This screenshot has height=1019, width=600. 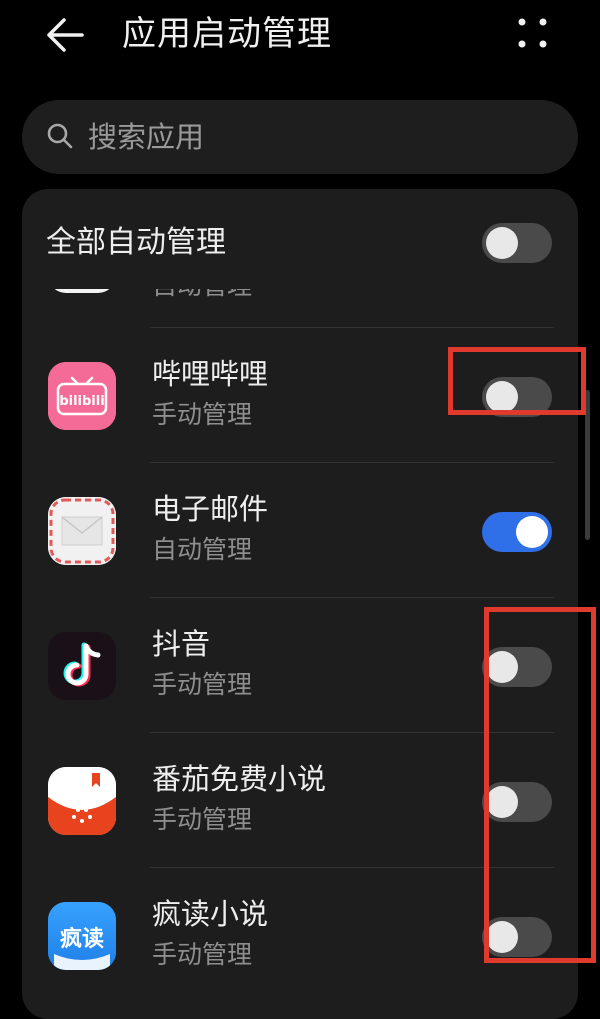 I want to click on fanqie-novel-app-icon, so click(x=82, y=801).